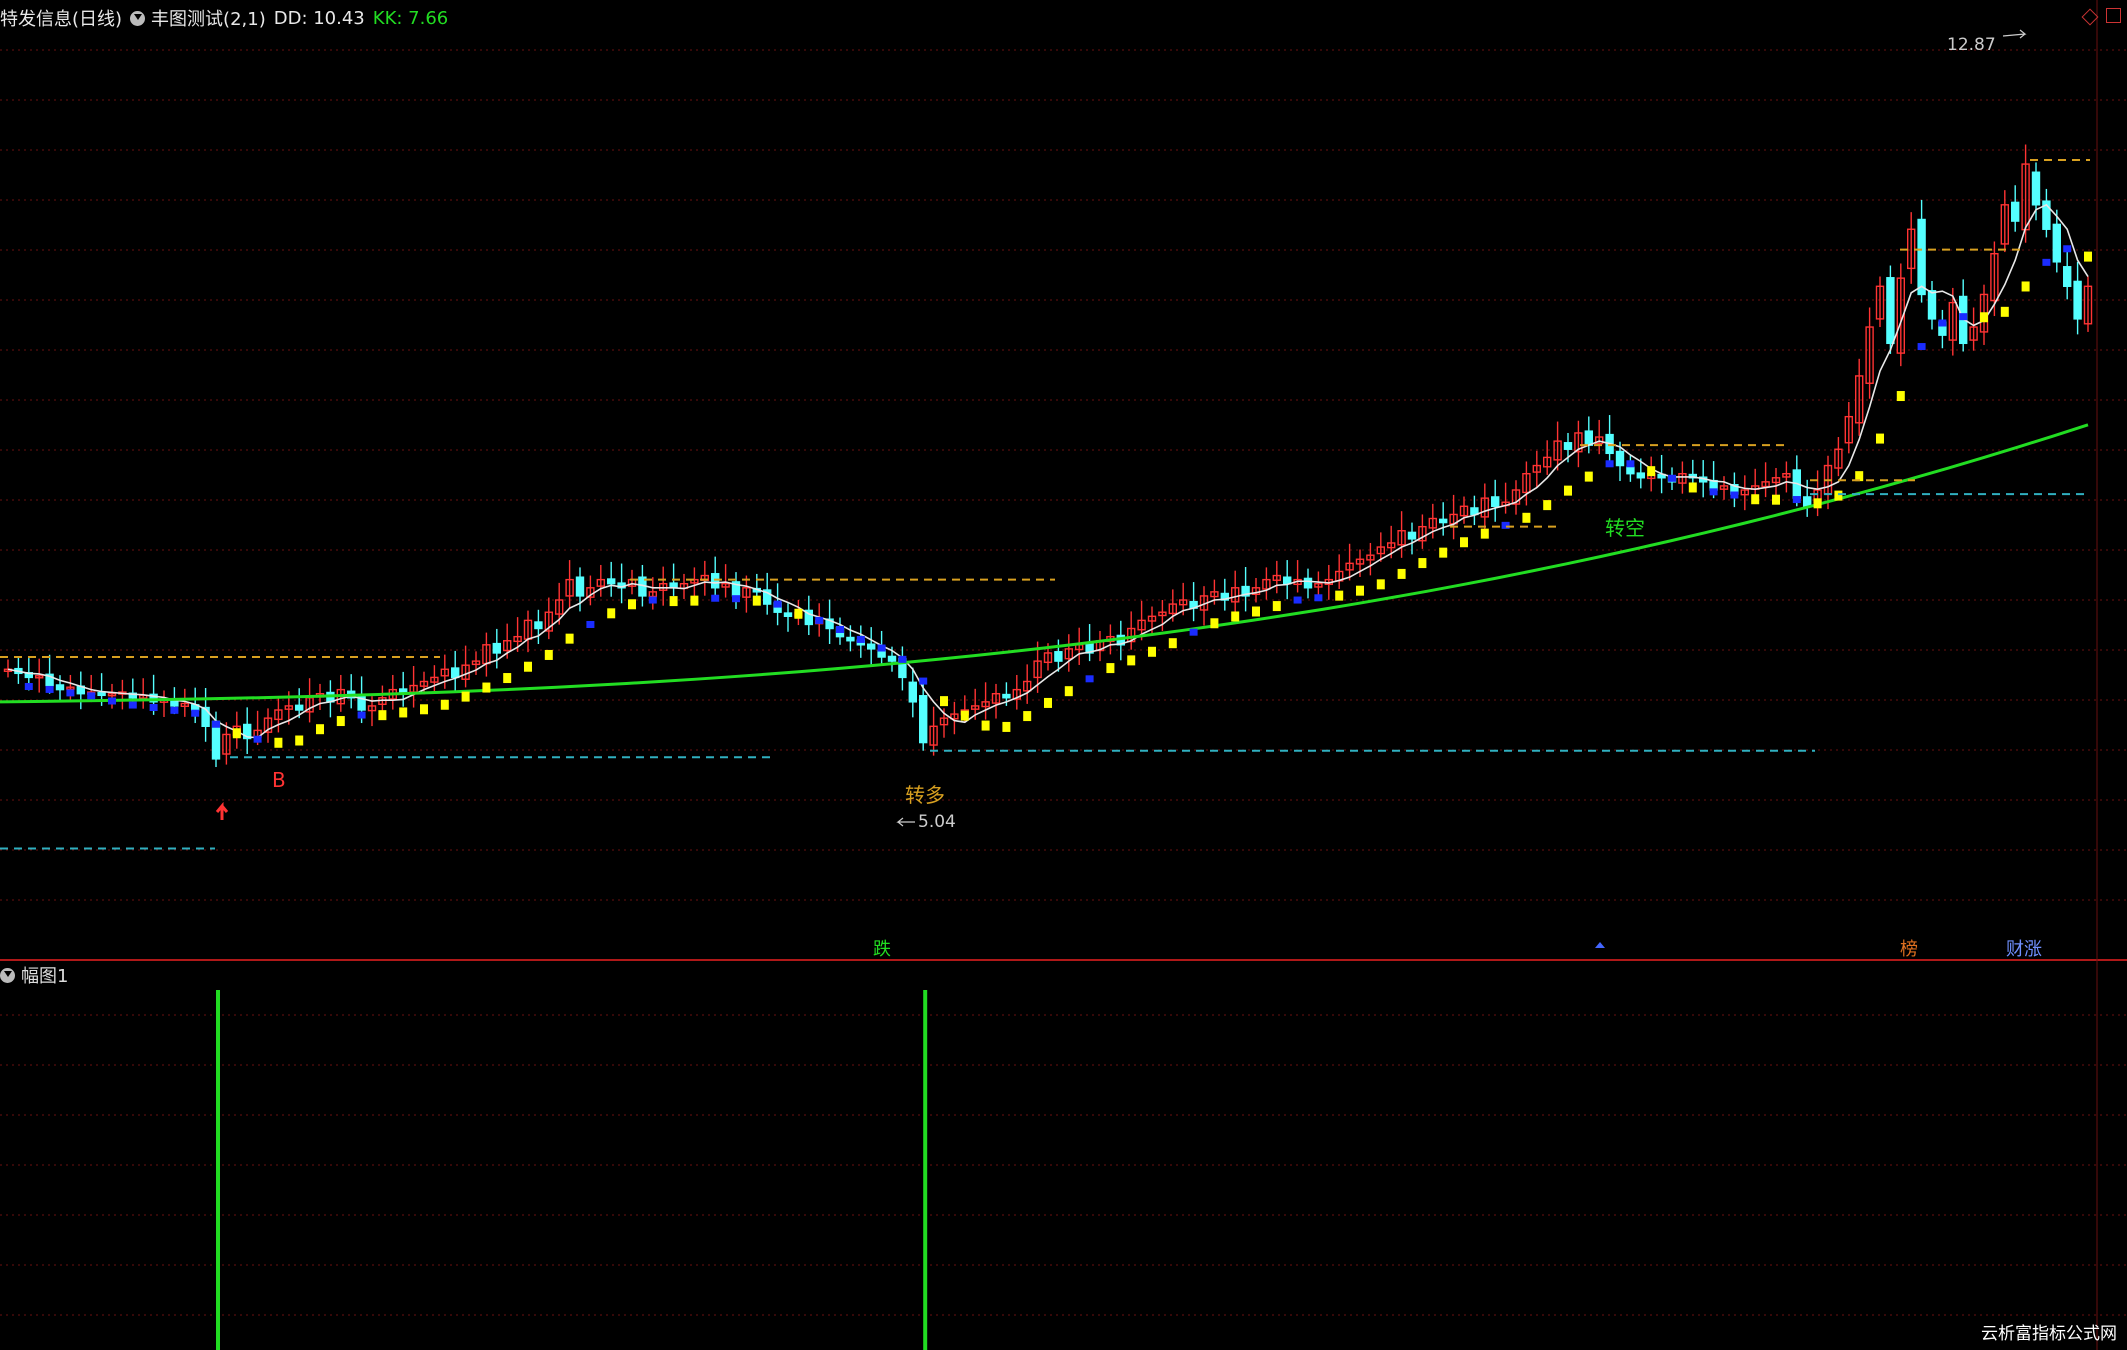 This screenshot has width=2127, height=1350. Describe the element at coordinates (1971, 45) in the screenshot. I see `annotation-price-high: 12.87` at that location.